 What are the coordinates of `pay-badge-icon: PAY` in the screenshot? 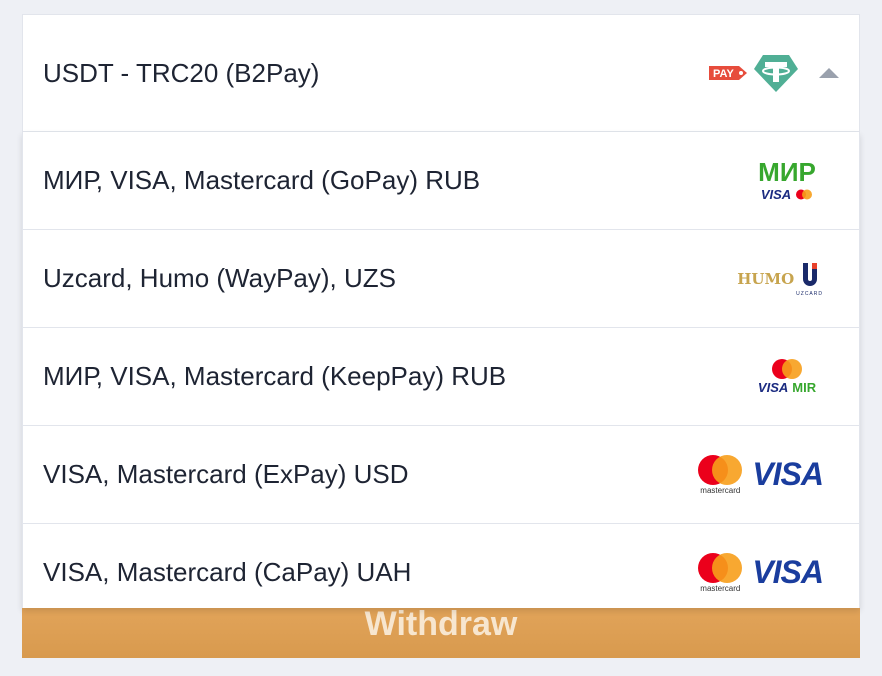 It's located at (728, 73).